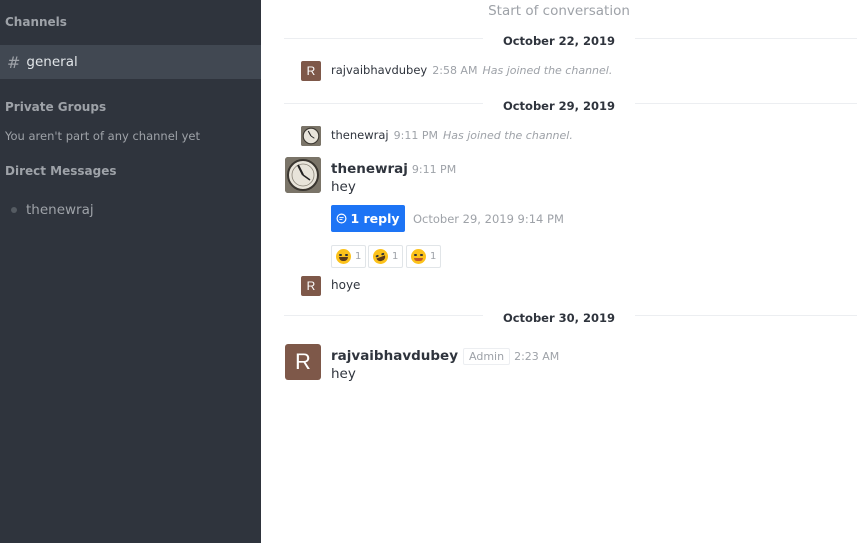 This screenshot has width=857, height=543. What do you see at coordinates (56, 107) in the screenshot?
I see `private-groups-title: Private Groups` at bounding box center [56, 107].